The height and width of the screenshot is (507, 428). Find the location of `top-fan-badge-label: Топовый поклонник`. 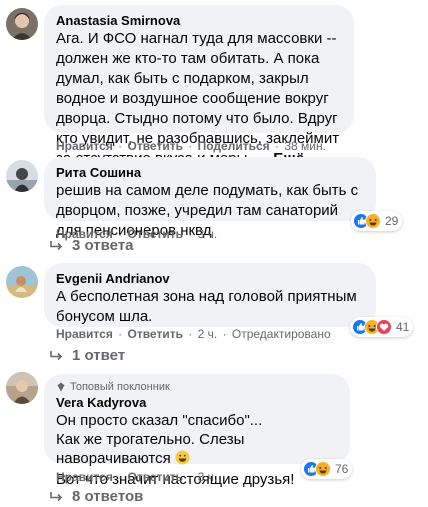

top-fan-badge-label: Топовый поклонник is located at coordinates (120, 387).